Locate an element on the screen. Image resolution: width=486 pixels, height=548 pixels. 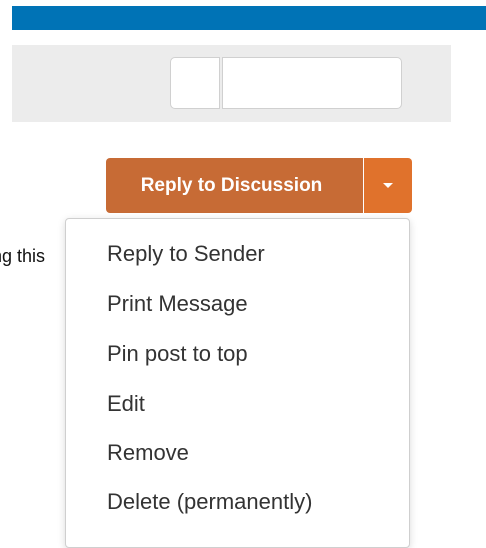
menu-item-remove: Remove is located at coordinates (148, 453).